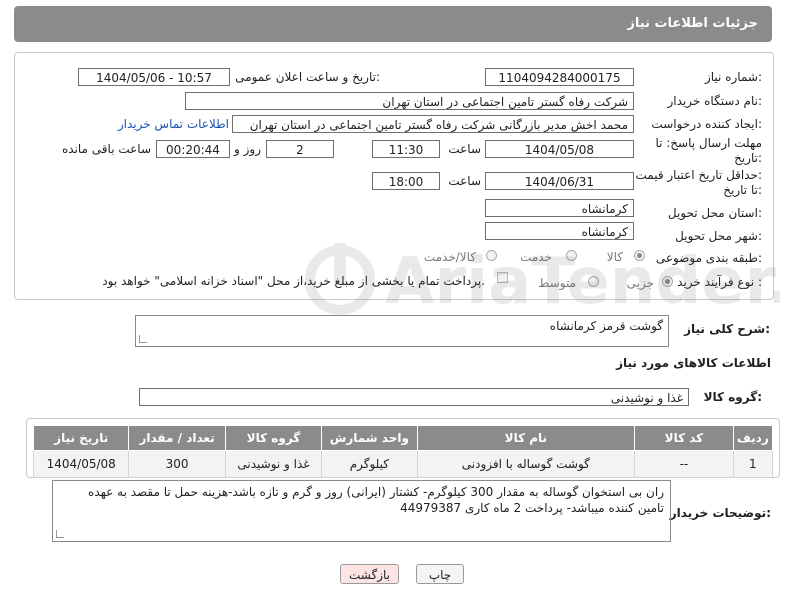 This screenshot has height=598, width=788. I want to click on col-need-date: تاریخ نیاز, so click(81, 438).